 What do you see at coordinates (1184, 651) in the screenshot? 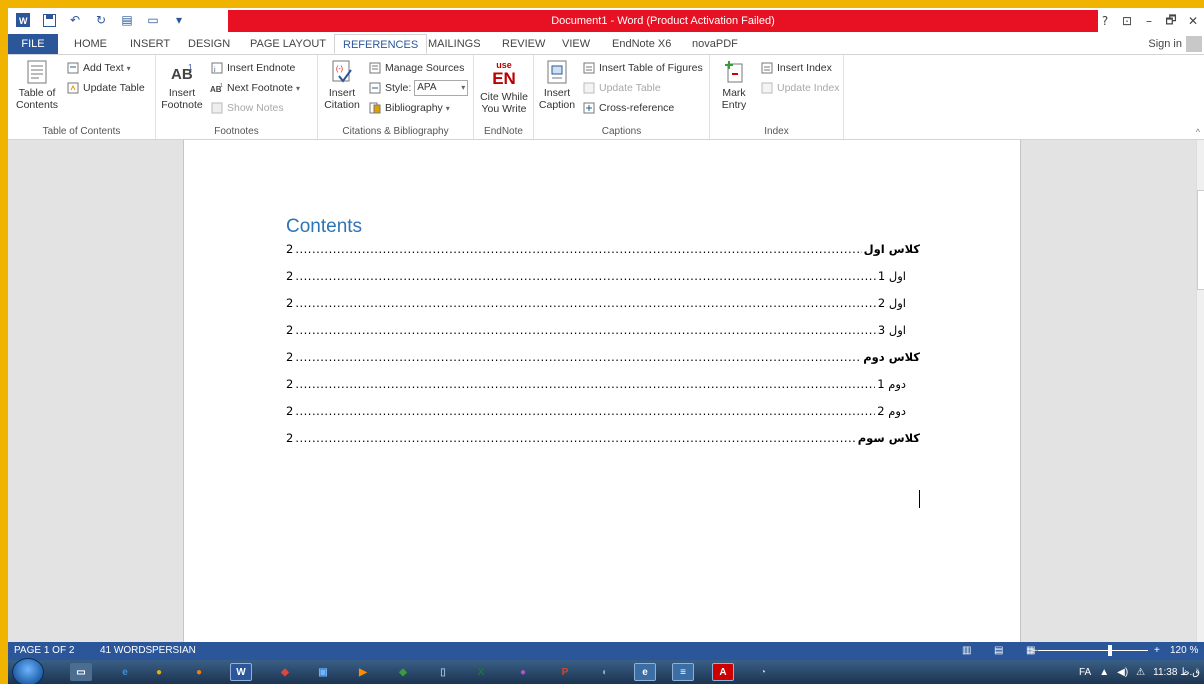
I see `zoom-level: 120 %` at bounding box center [1184, 651].